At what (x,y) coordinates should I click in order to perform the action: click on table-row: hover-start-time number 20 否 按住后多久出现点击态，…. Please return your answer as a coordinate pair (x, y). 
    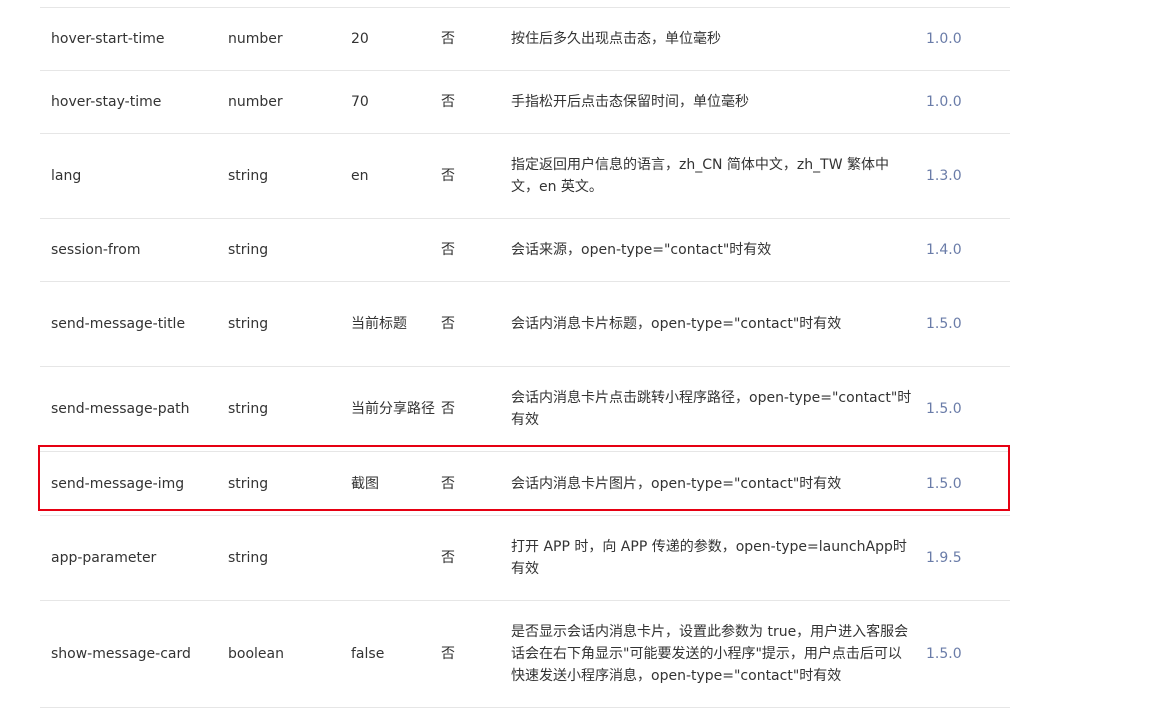
    Looking at the image, I should click on (525, 39).